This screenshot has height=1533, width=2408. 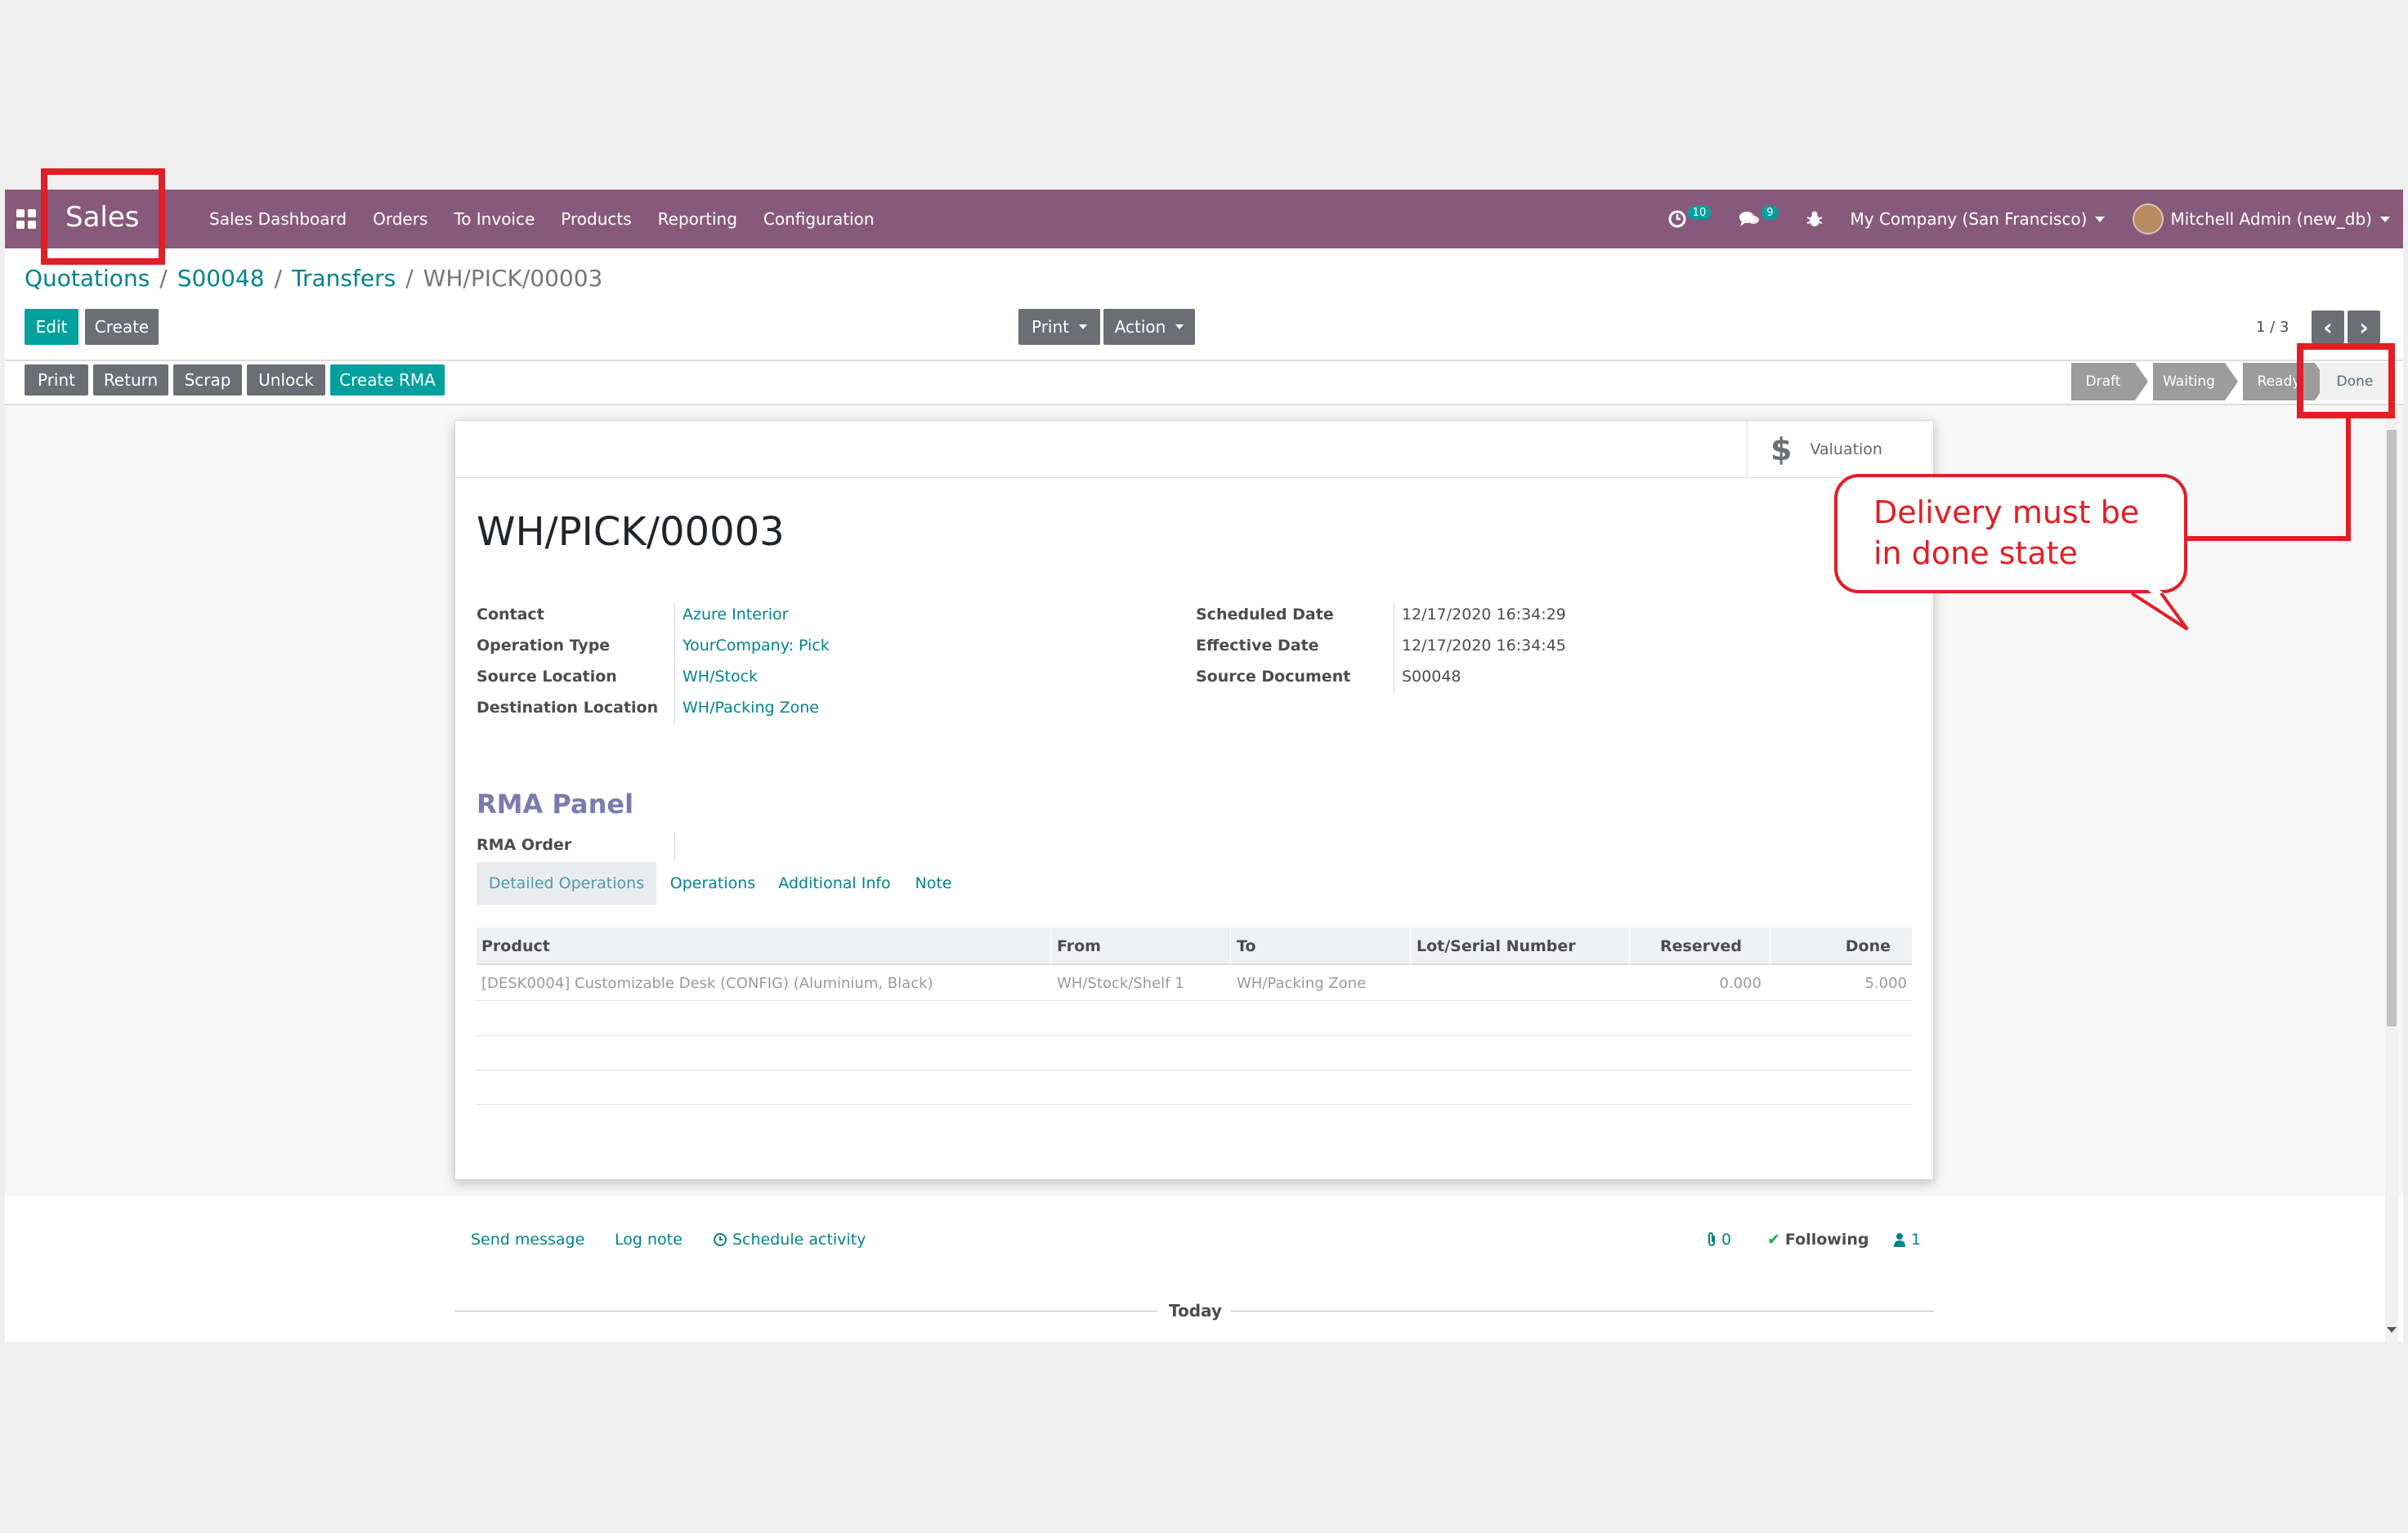 What do you see at coordinates (2149, 219) in the screenshot?
I see `avatar` at bounding box center [2149, 219].